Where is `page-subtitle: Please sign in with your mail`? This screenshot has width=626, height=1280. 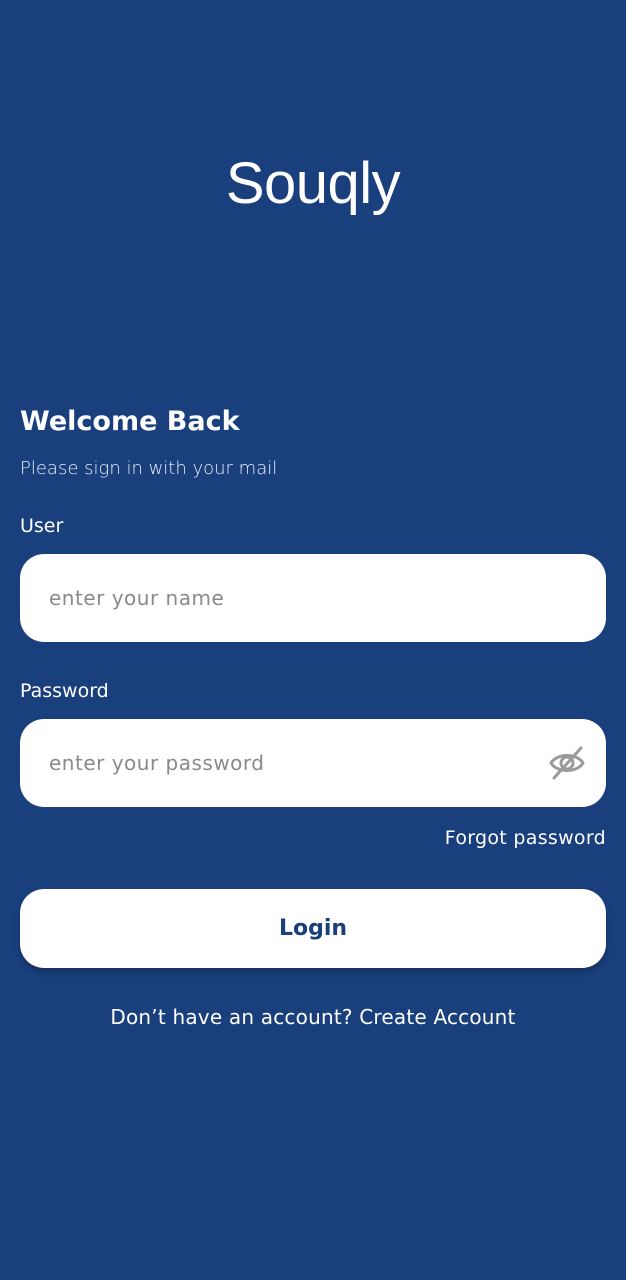
page-subtitle: Please sign in with your mail is located at coordinates (149, 468).